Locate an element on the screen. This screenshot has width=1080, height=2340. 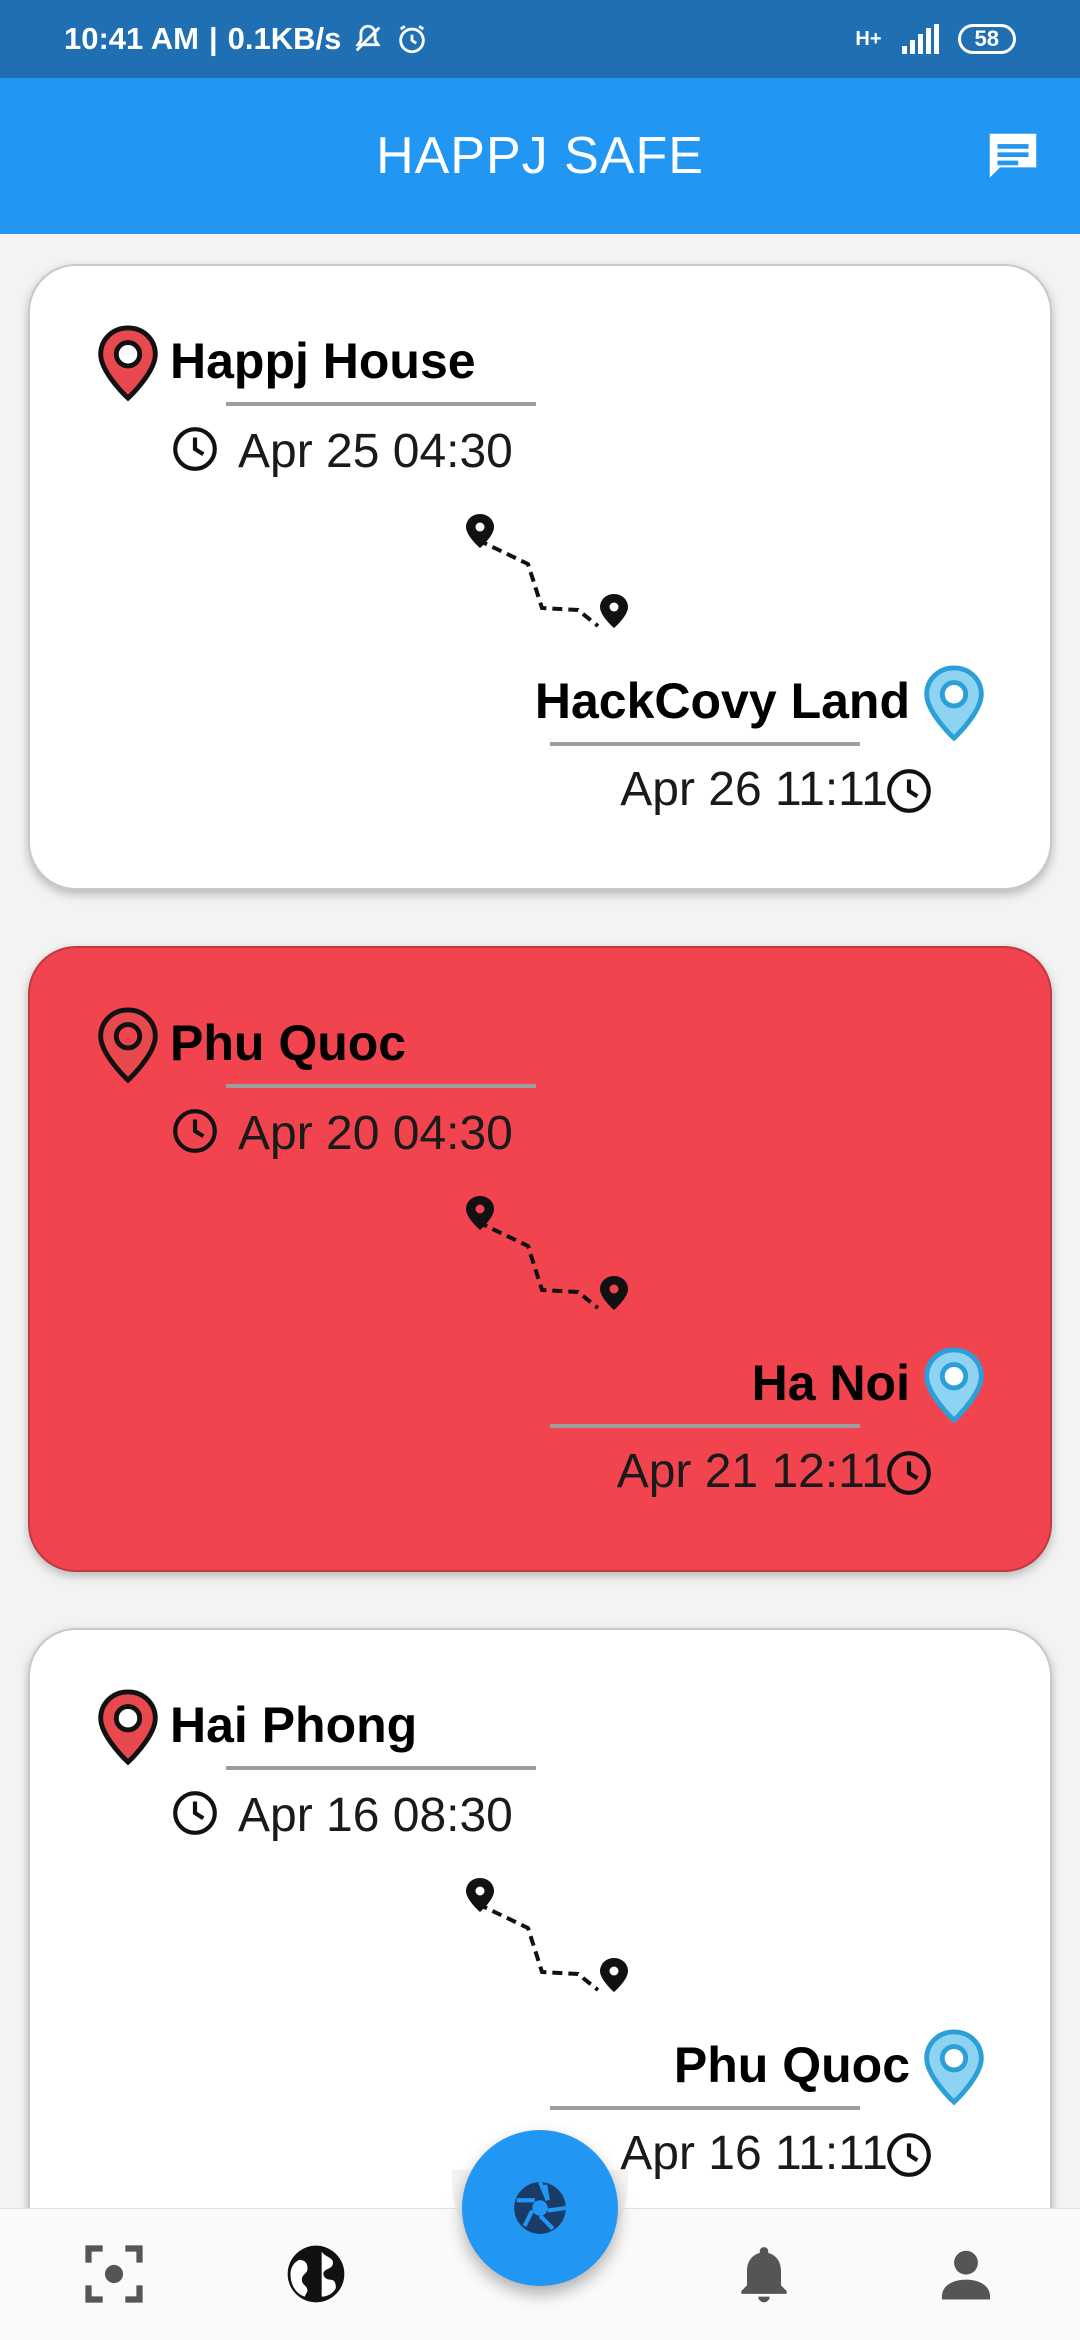
origin-name: Phu Quoc is located at coordinates (288, 1043).